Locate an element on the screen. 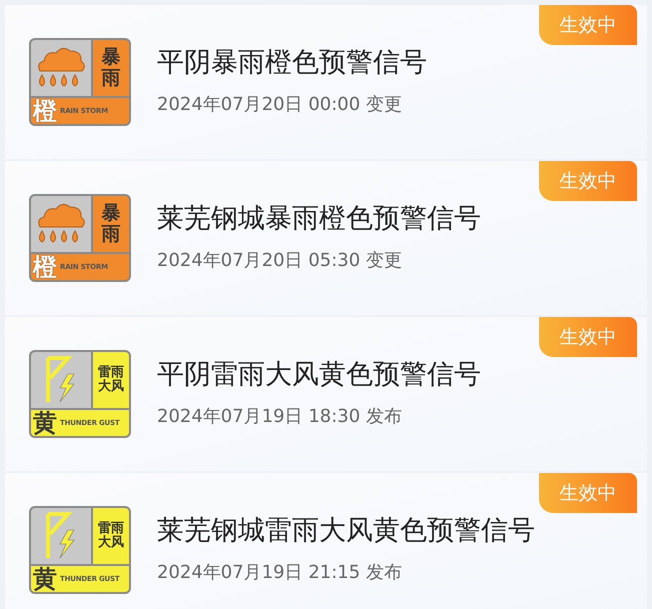  warning-title: 莱芜钢城暴雨橙色预警信号 is located at coordinates (319, 219).